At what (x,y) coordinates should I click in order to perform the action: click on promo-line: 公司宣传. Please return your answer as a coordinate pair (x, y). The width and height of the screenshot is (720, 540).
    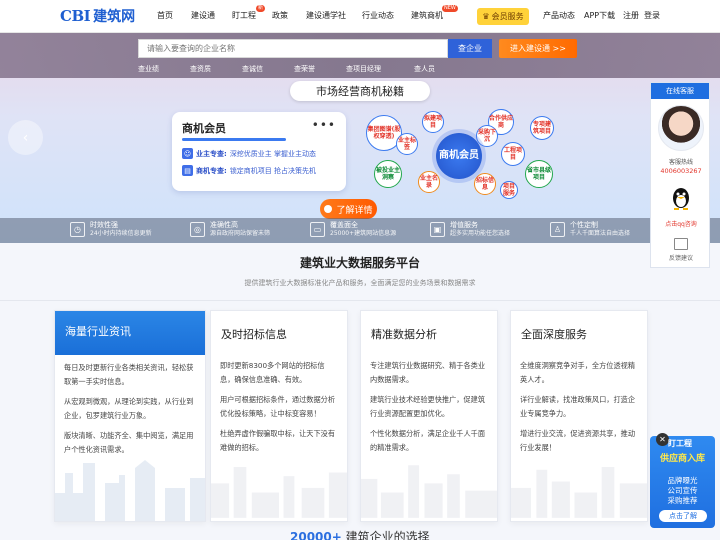
    Looking at the image, I should click on (682, 490).